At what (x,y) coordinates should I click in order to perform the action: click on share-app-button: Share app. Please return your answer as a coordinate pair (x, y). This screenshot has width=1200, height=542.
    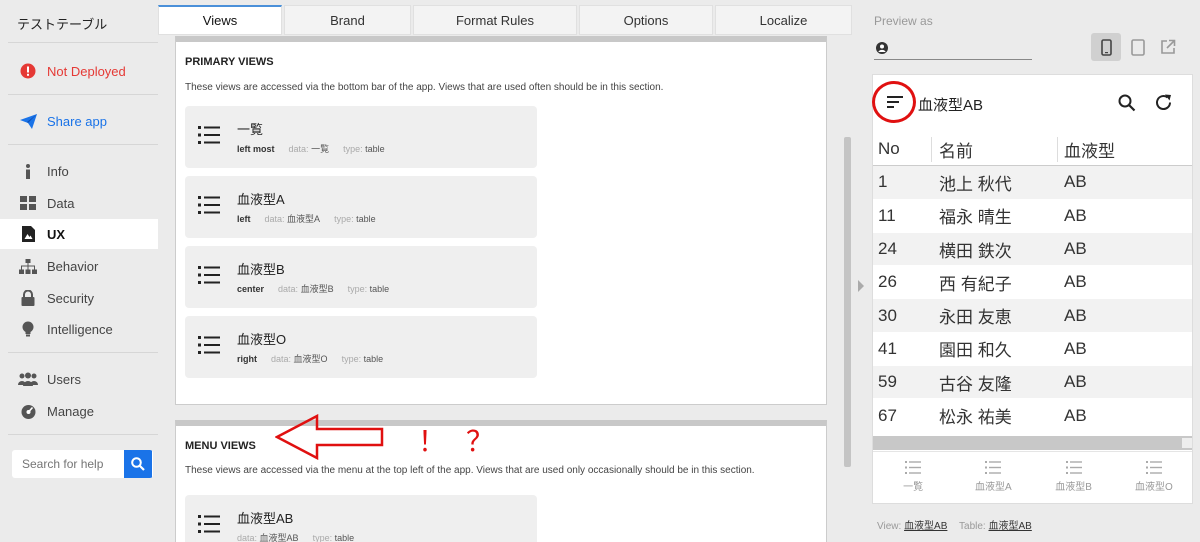
    Looking at the image, I should click on (79, 121).